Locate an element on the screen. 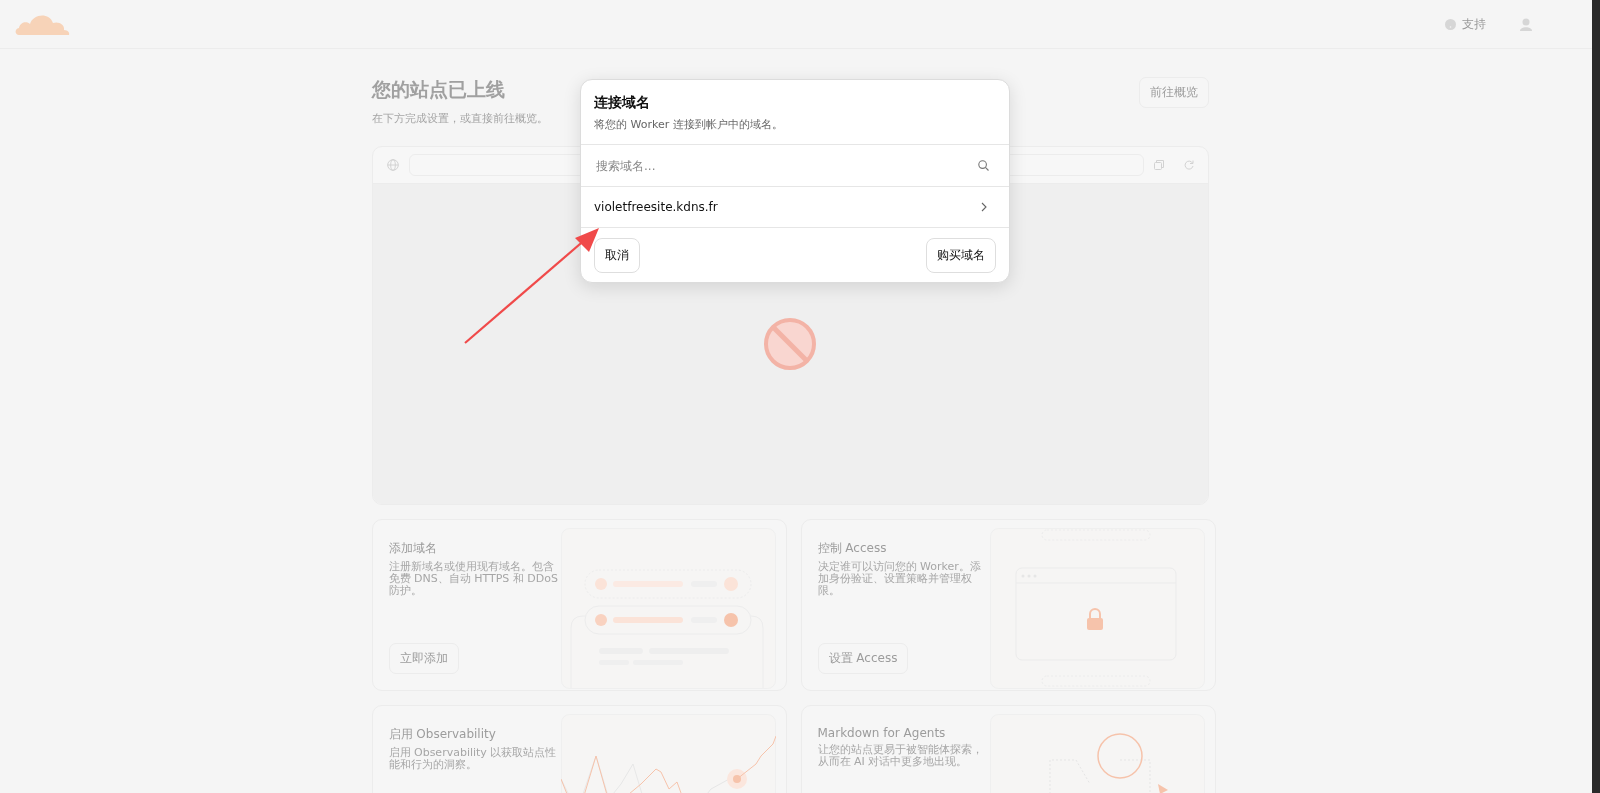 The width and height of the screenshot is (1600, 793). search-icon is located at coordinates (983, 165).